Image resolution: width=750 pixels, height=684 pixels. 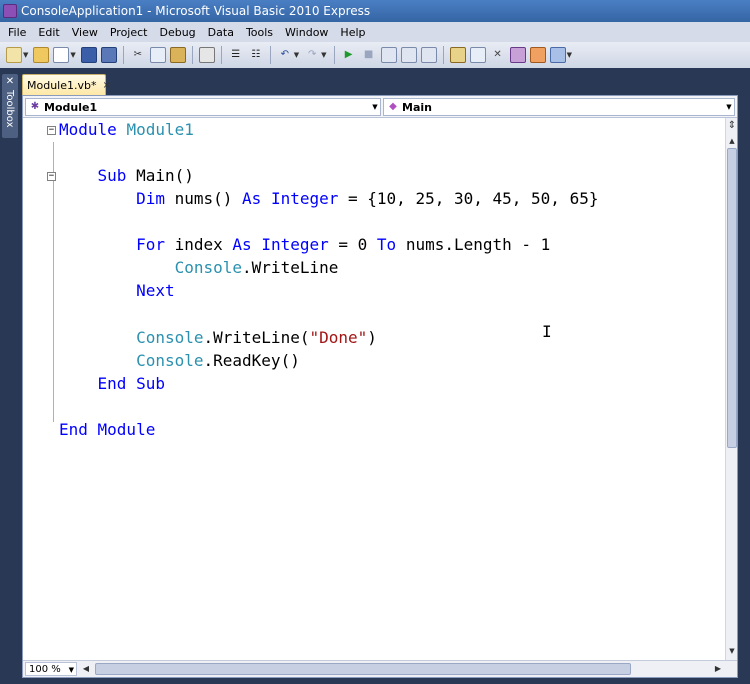 I want to click on navigation-bar: ✱ Module1 ▼ ◆ Main ▼, so click(x=380, y=107).